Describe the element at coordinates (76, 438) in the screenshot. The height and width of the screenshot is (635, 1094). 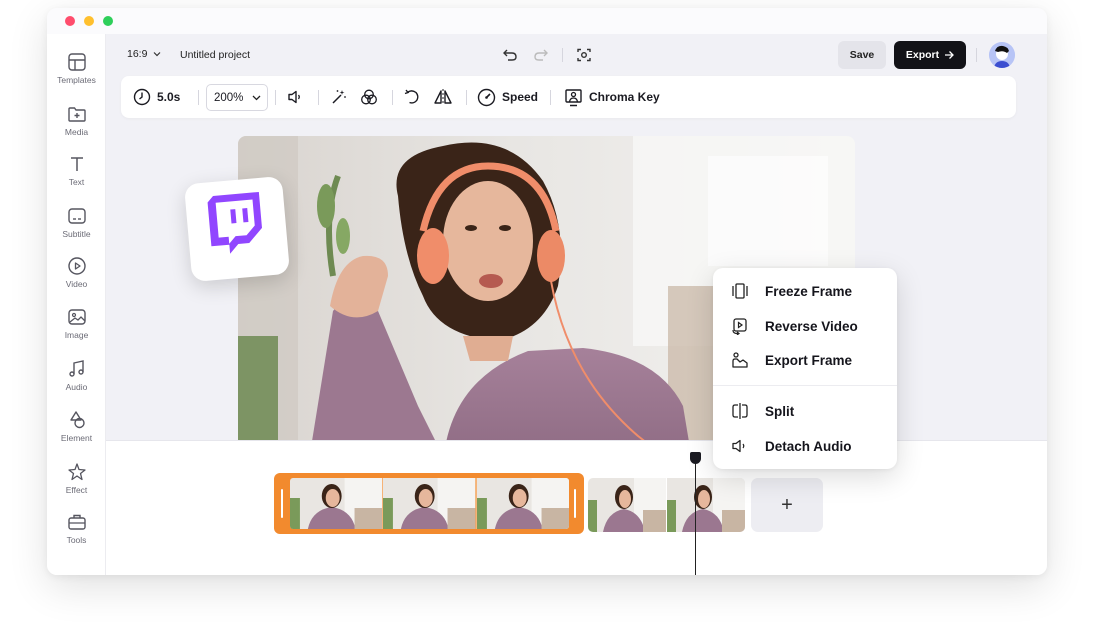
I see `sidebar-item-label: Element` at that location.